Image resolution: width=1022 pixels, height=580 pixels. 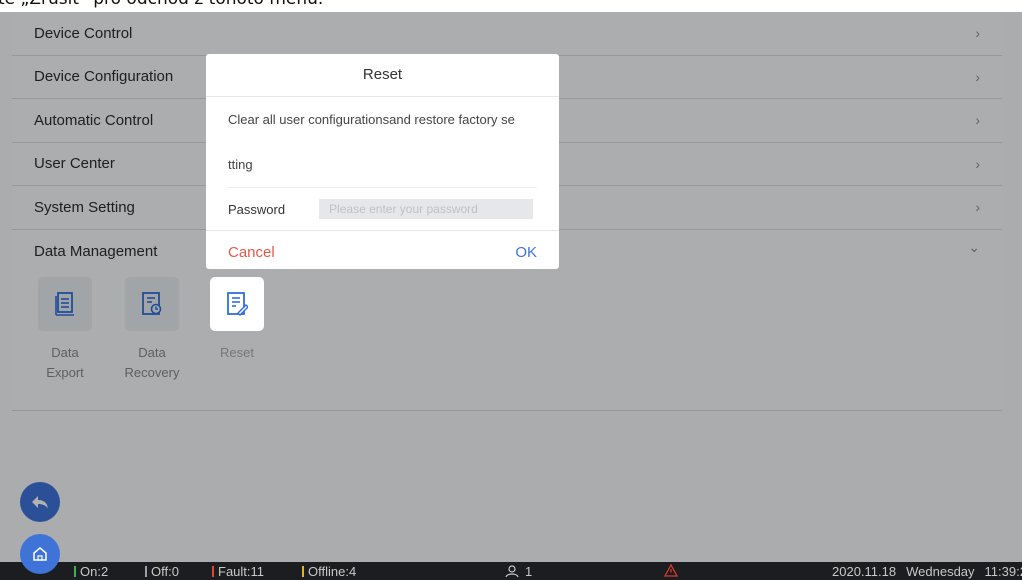 What do you see at coordinates (526, 252) in the screenshot?
I see `ok-button: OK` at bounding box center [526, 252].